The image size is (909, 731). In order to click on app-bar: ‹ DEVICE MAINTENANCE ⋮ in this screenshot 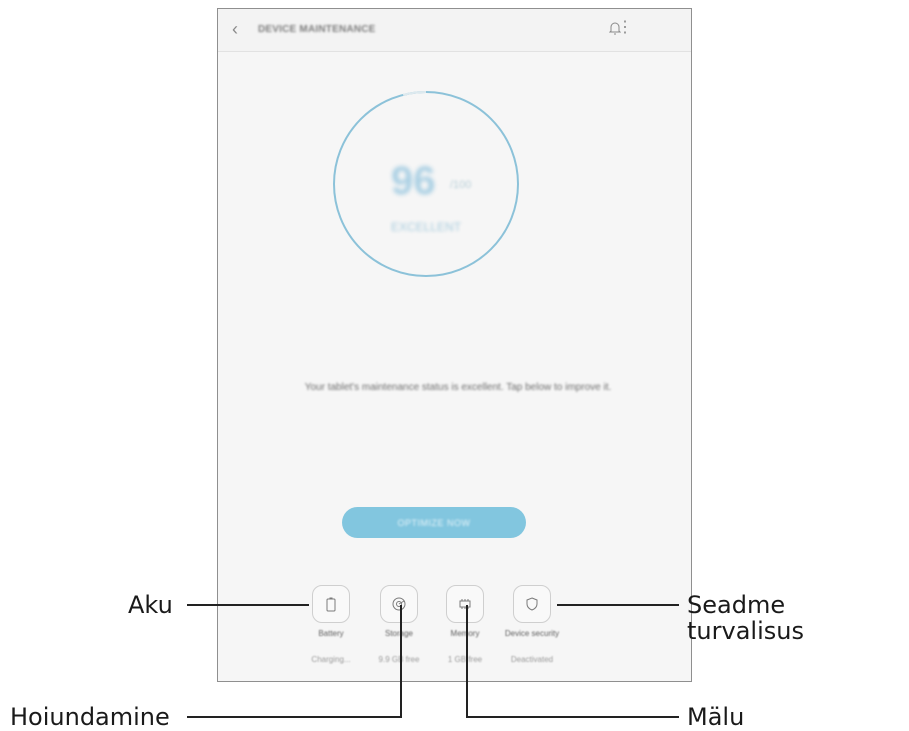, I will do `click(454, 30)`.